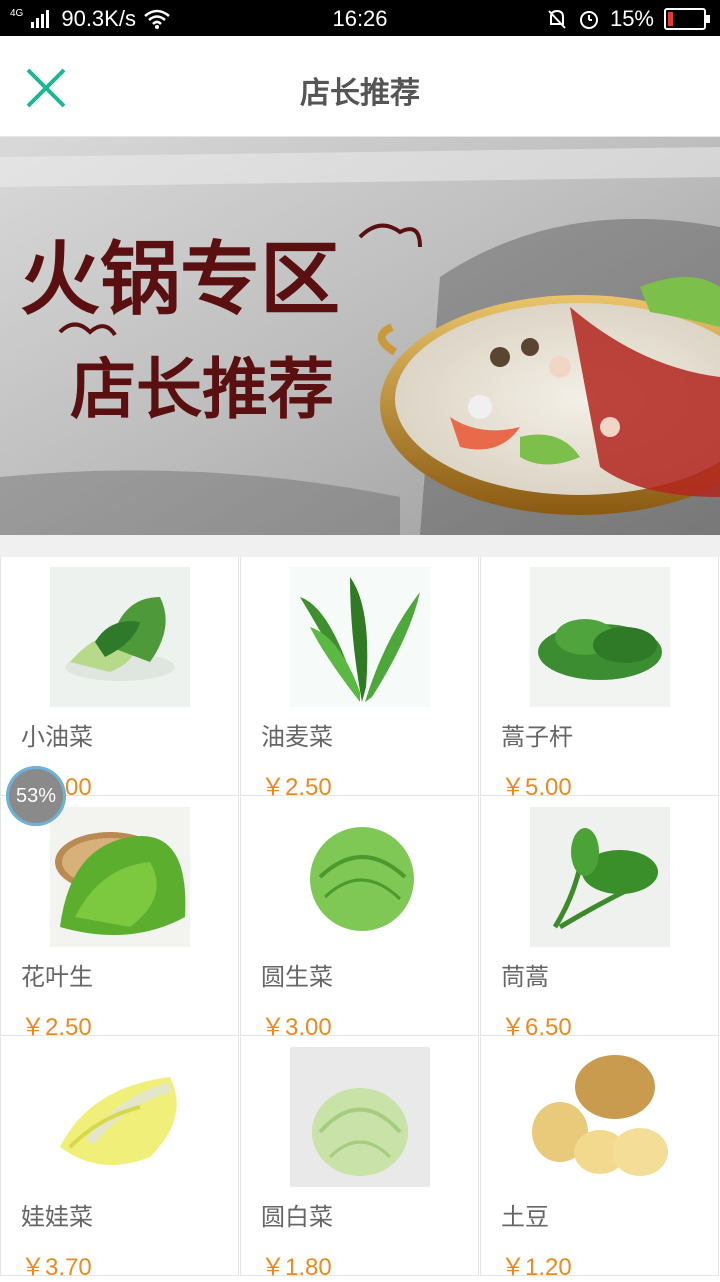 The height and width of the screenshot is (1282, 720). What do you see at coordinates (600, 637) in the screenshot?
I see `crown-daisy-stems-image` at bounding box center [600, 637].